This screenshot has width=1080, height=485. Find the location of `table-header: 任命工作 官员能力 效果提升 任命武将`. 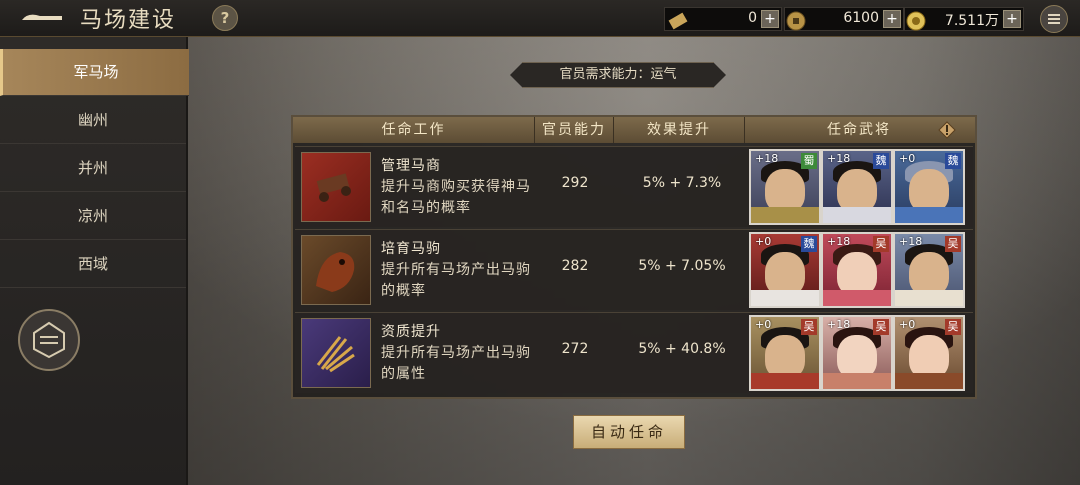

table-header: 任命工作 官员能力 效果提升 任命武将 is located at coordinates (634, 130).